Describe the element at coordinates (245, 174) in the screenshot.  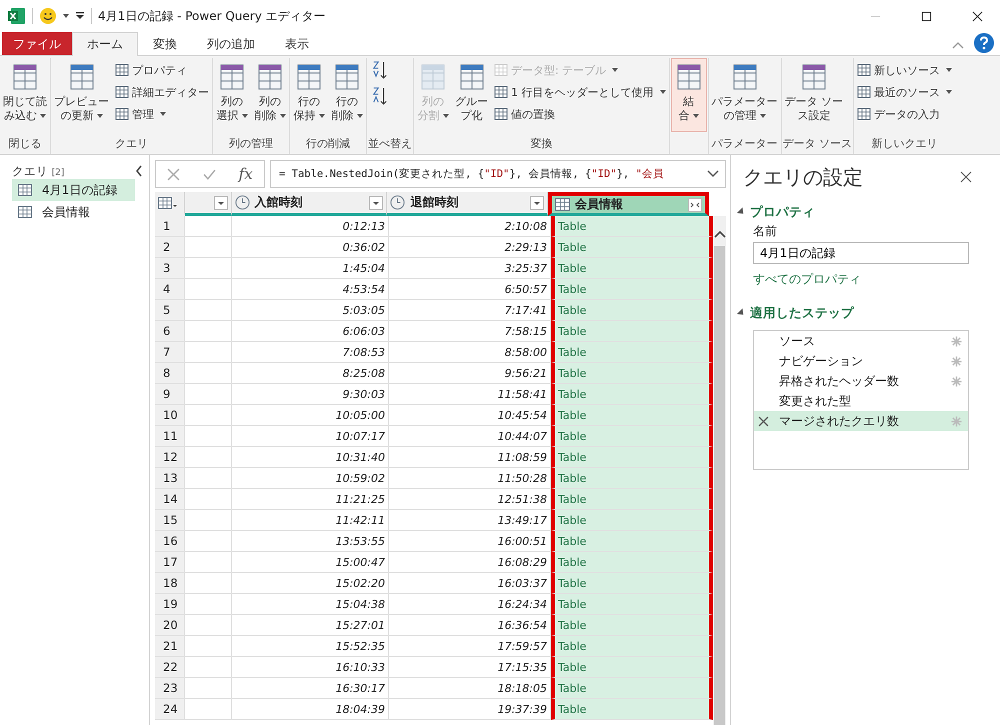
I see `fx-button: fx` at that location.